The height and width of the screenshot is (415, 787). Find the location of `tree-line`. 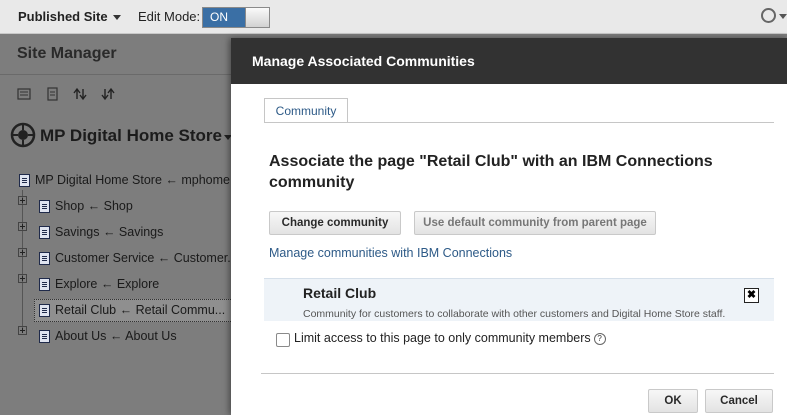

tree-line is located at coordinates (22, 259).